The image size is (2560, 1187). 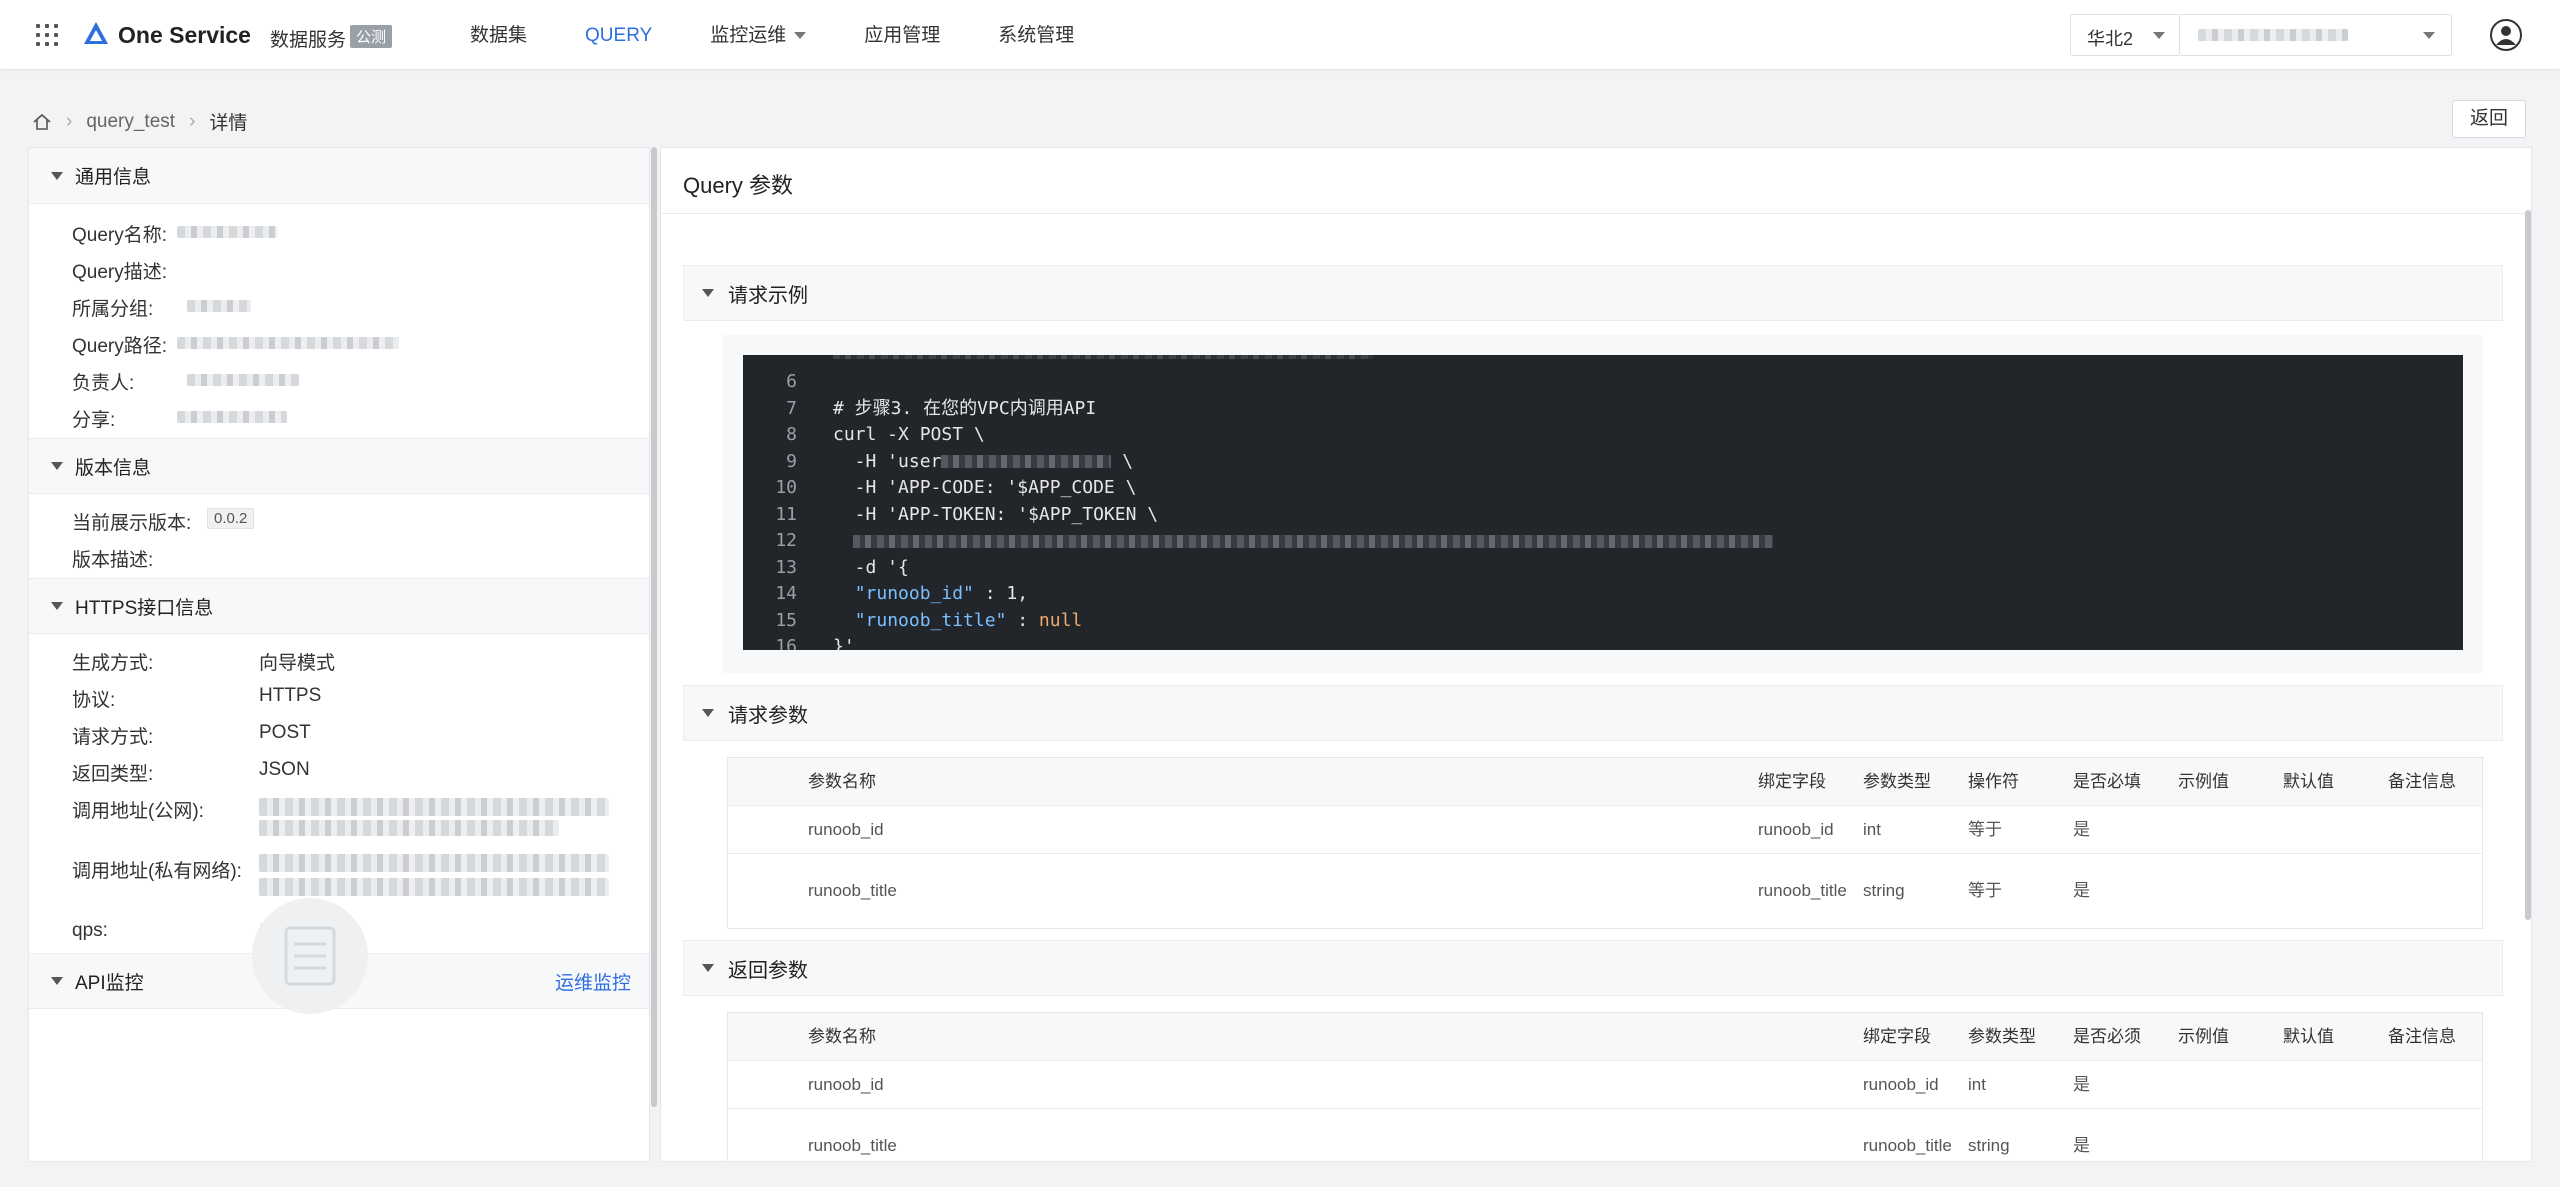 I want to click on code-line: 10 -H 'APP-CODE: '$APP_CODE \, so click(x=956, y=487).